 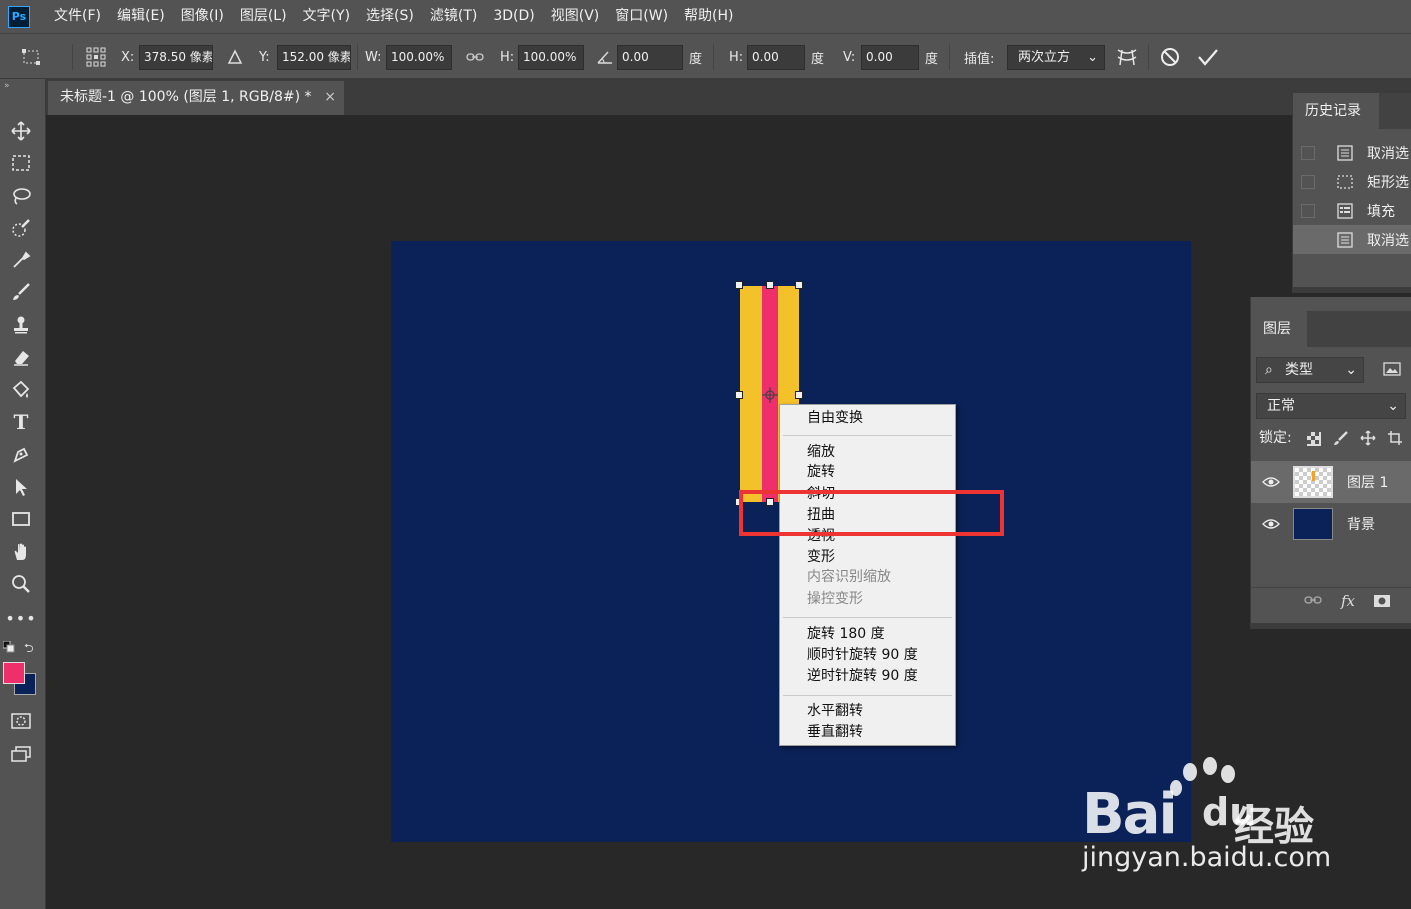 What do you see at coordinates (1382, 603) in the screenshot?
I see `add-mask-icon` at bounding box center [1382, 603].